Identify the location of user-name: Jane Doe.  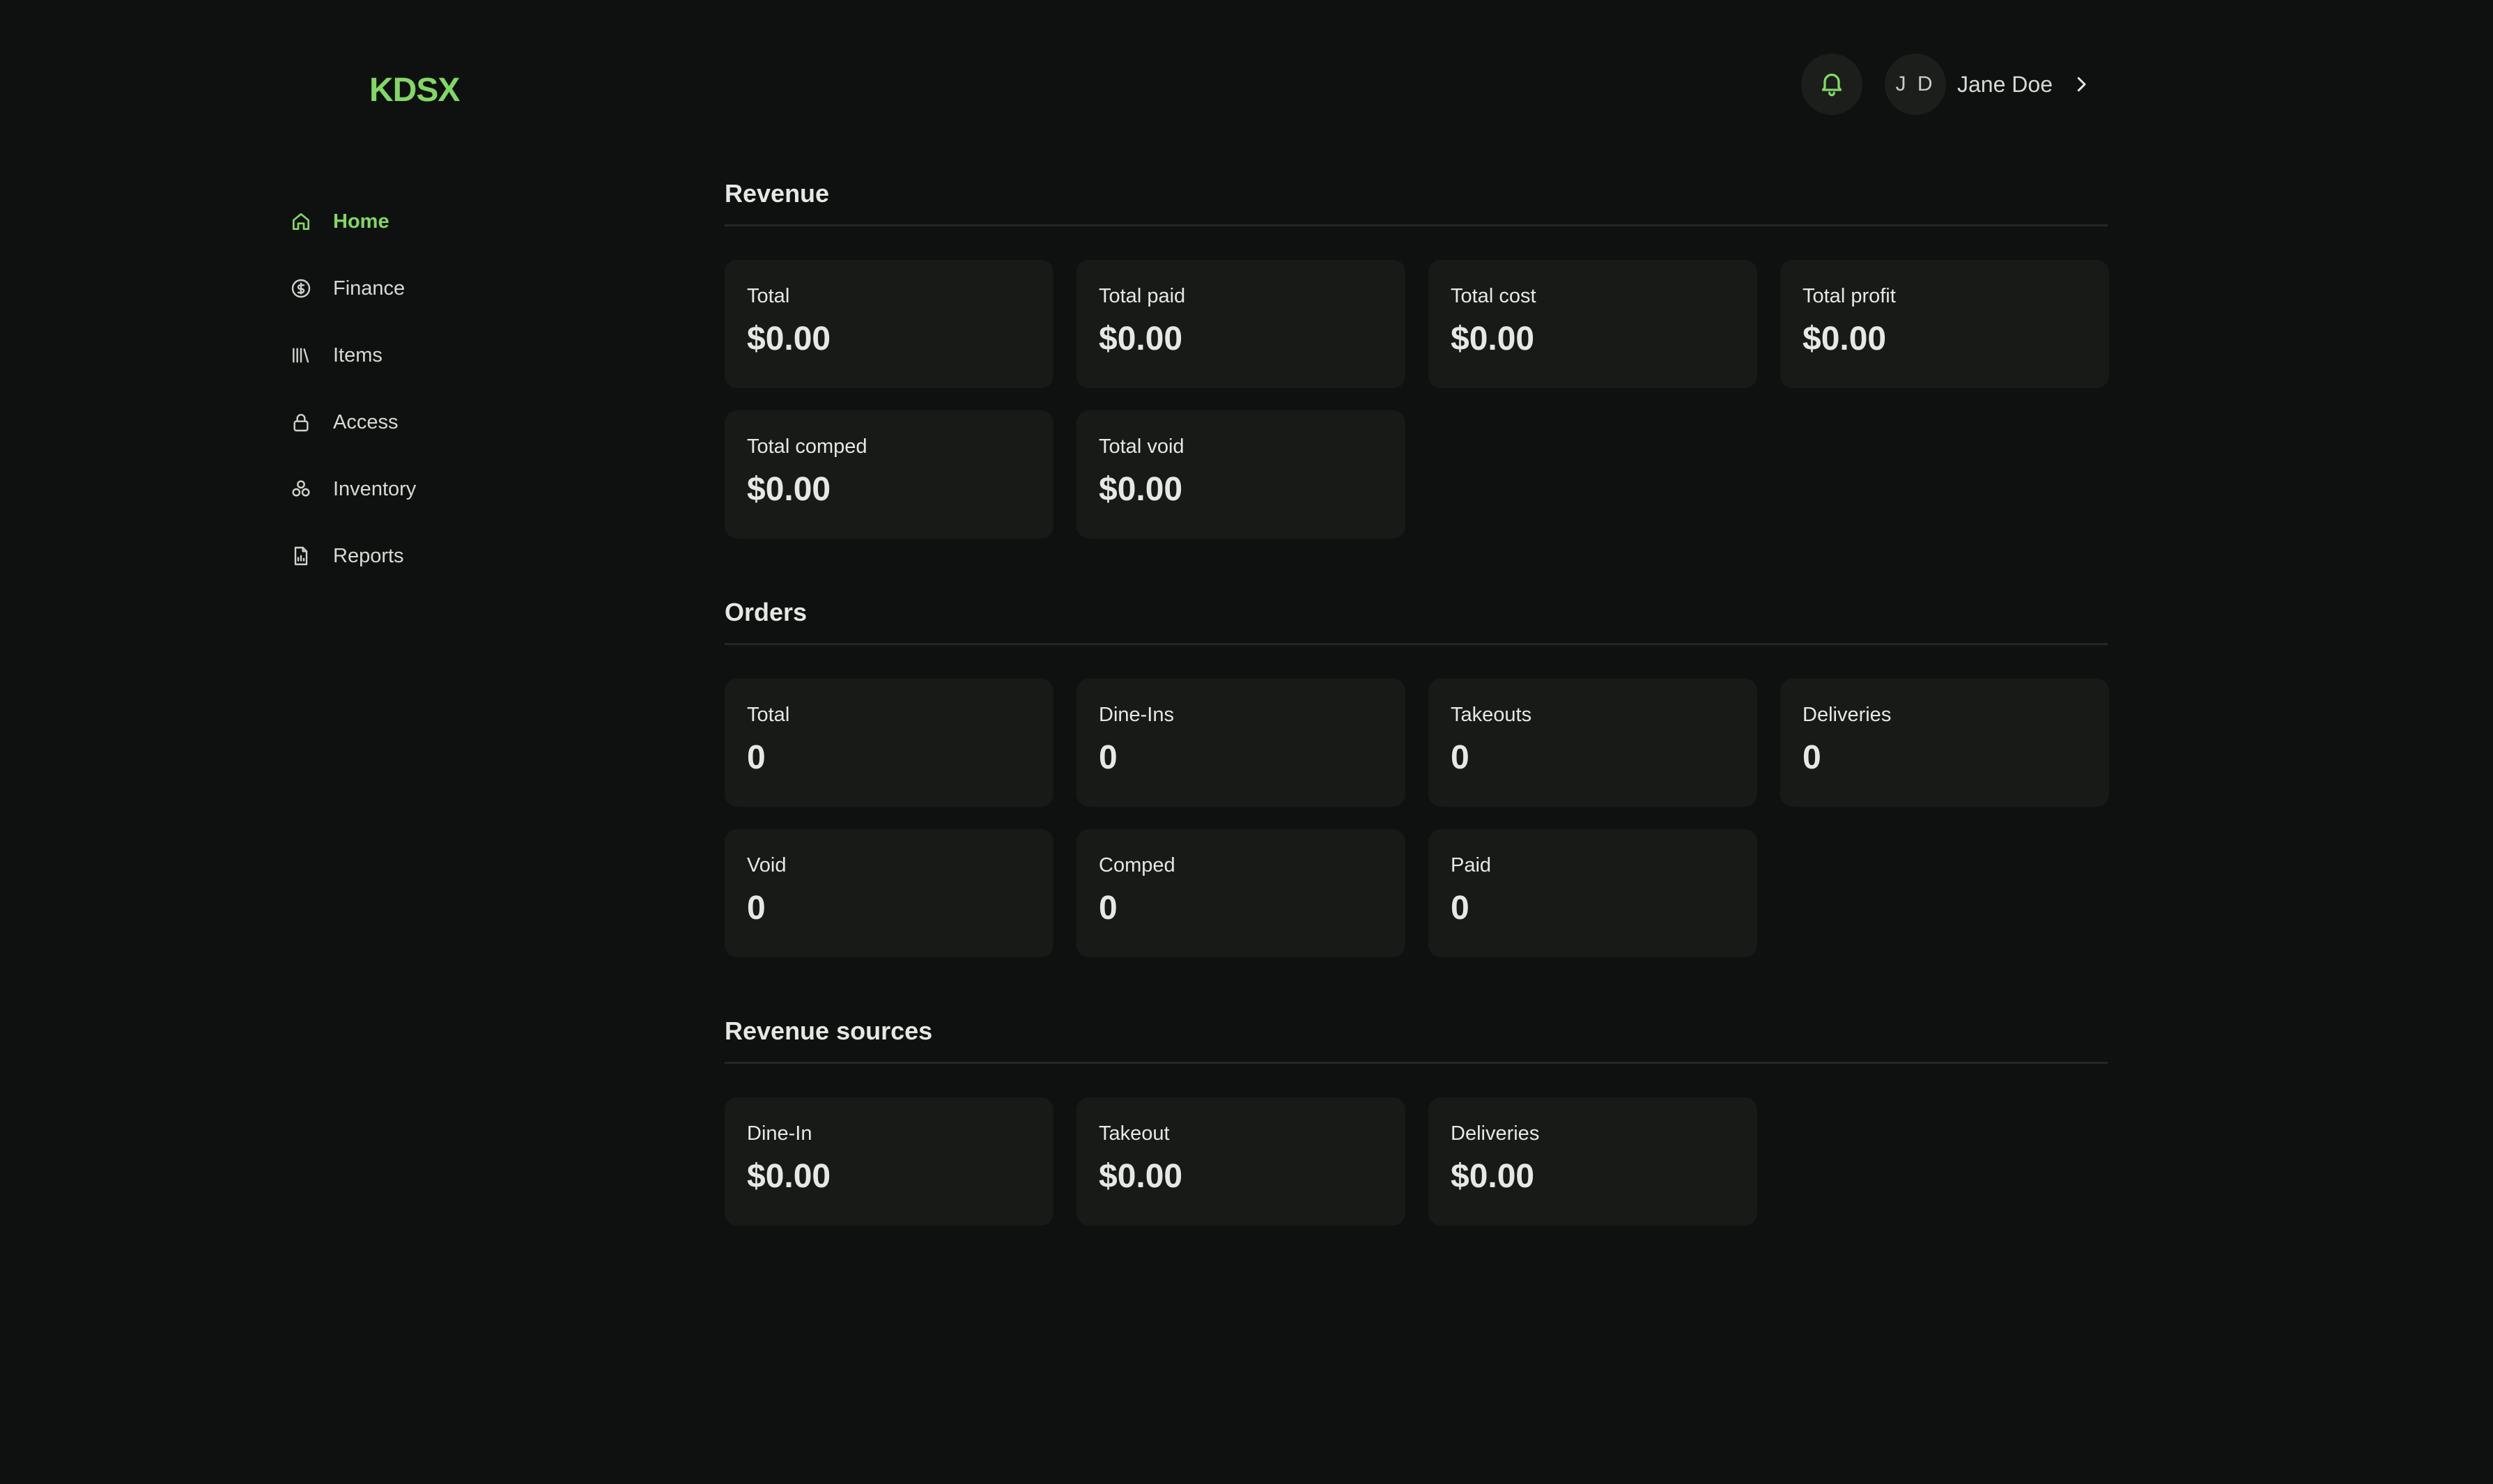
(2005, 84).